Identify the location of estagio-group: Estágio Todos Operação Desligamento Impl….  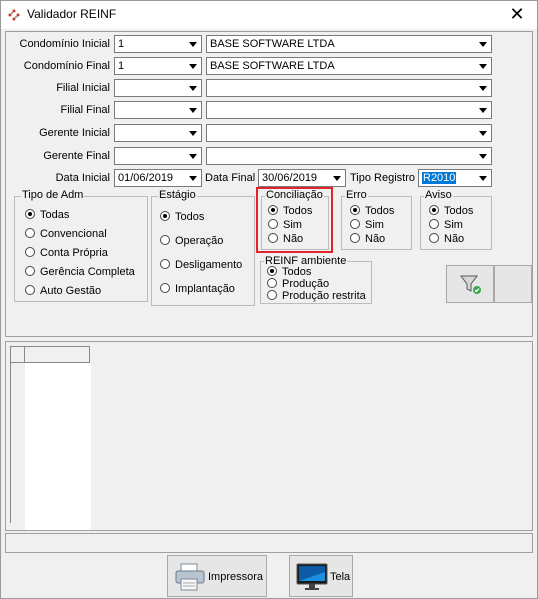
(203, 247).